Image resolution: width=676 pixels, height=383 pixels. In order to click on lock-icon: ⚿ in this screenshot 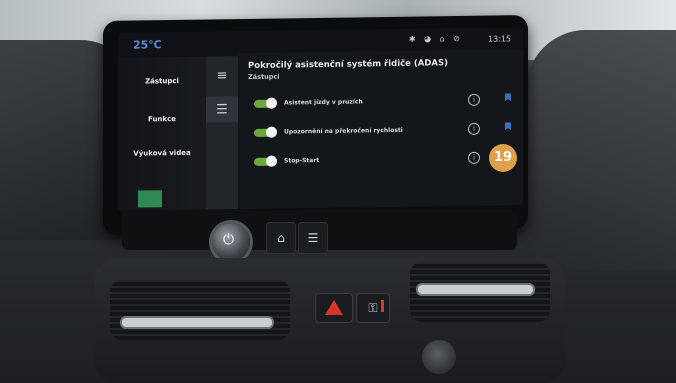, I will do `click(373, 308)`.